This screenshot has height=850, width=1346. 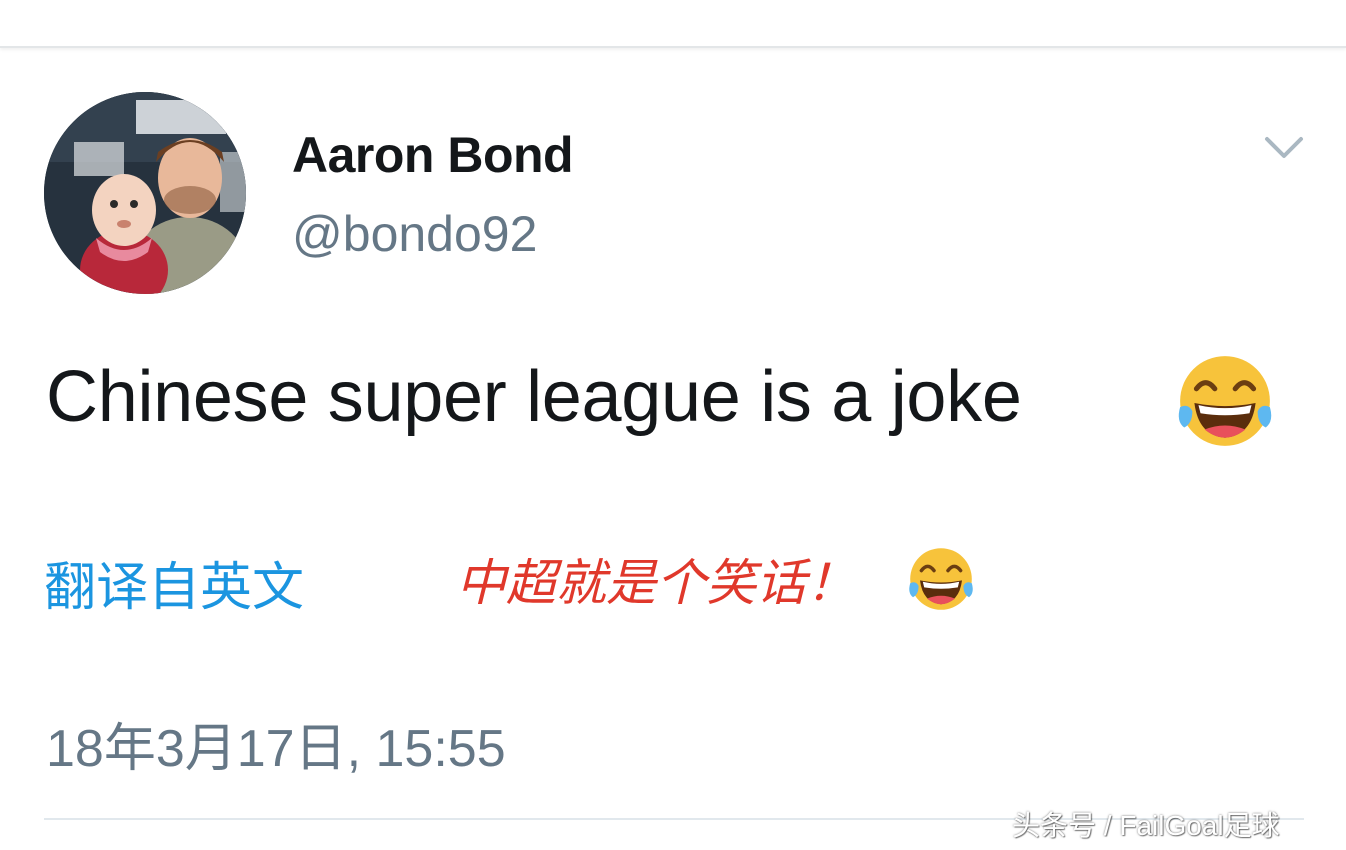 What do you see at coordinates (145, 193) in the screenshot?
I see `avatar` at bounding box center [145, 193].